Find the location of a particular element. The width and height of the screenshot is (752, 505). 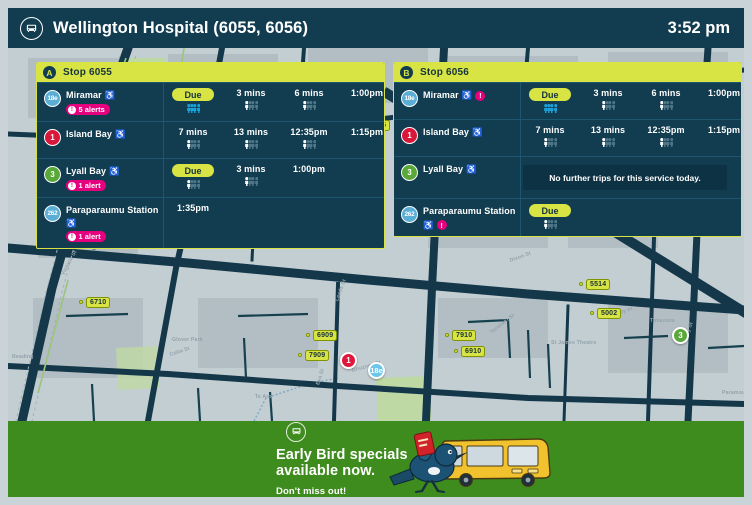

no-service-message: No further trips for this service today. is located at coordinates (625, 177).